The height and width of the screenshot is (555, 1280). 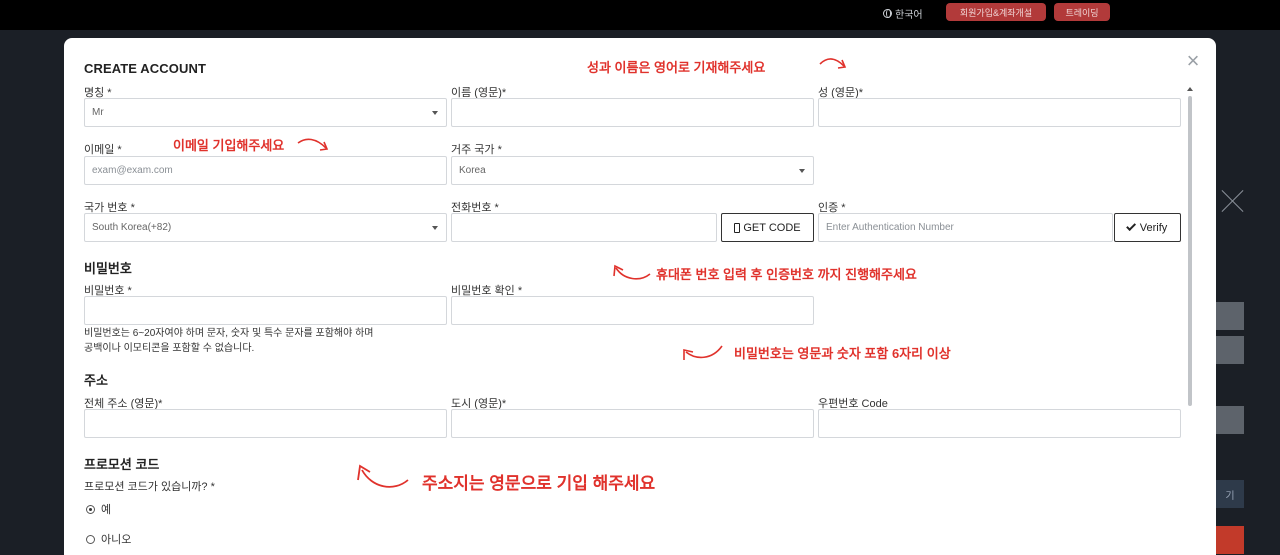 What do you see at coordinates (999, 423) in the screenshot?
I see `postal-code-input` at bounding box center [999, 423].